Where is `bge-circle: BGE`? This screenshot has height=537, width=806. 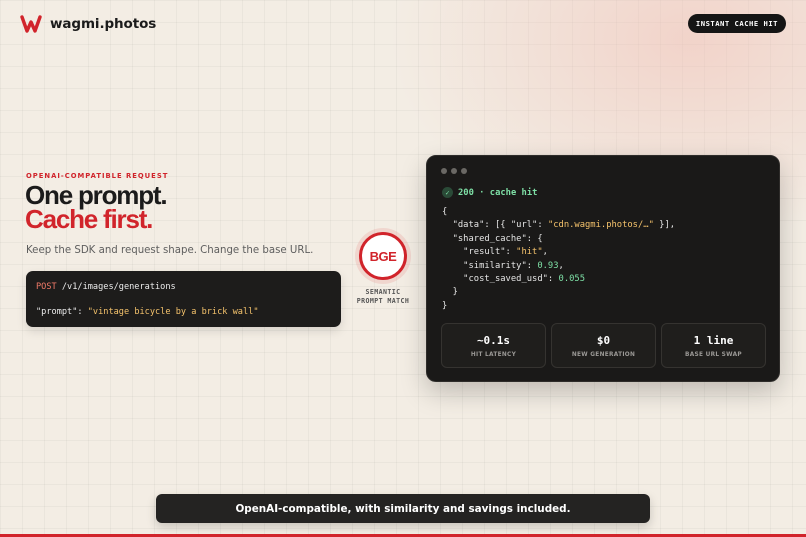
bge-circle: BGE is located at coordinates (383, 256).